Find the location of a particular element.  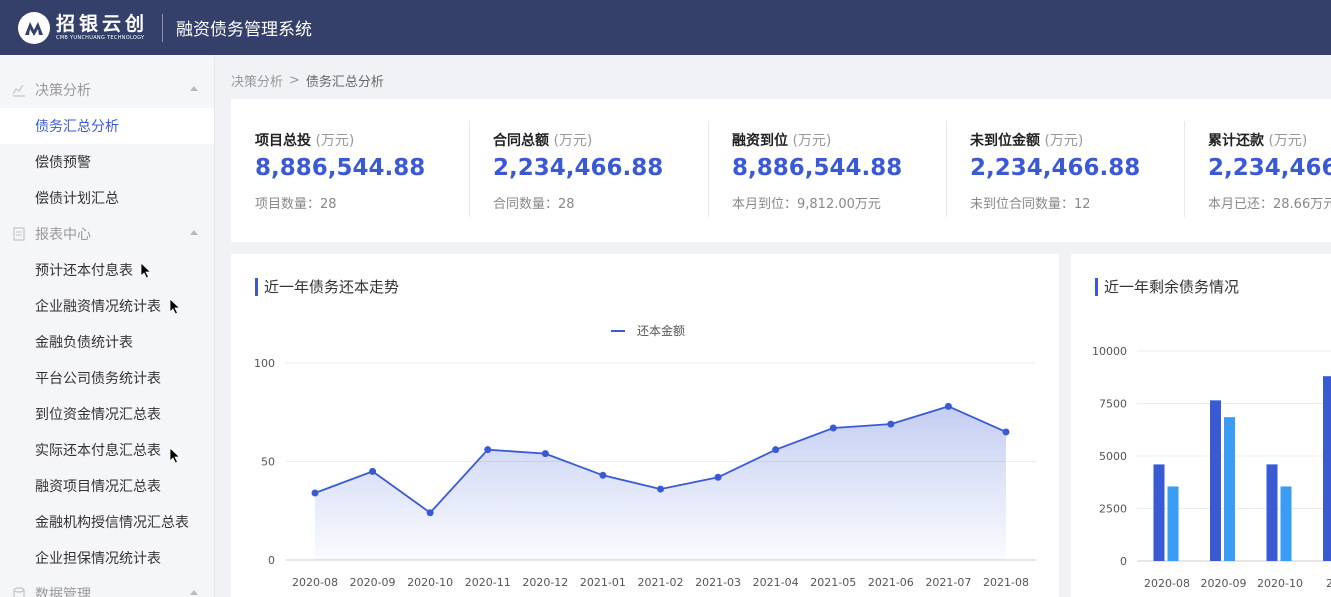

stat-label: 项目总投 is located at coordinates (283, 141).